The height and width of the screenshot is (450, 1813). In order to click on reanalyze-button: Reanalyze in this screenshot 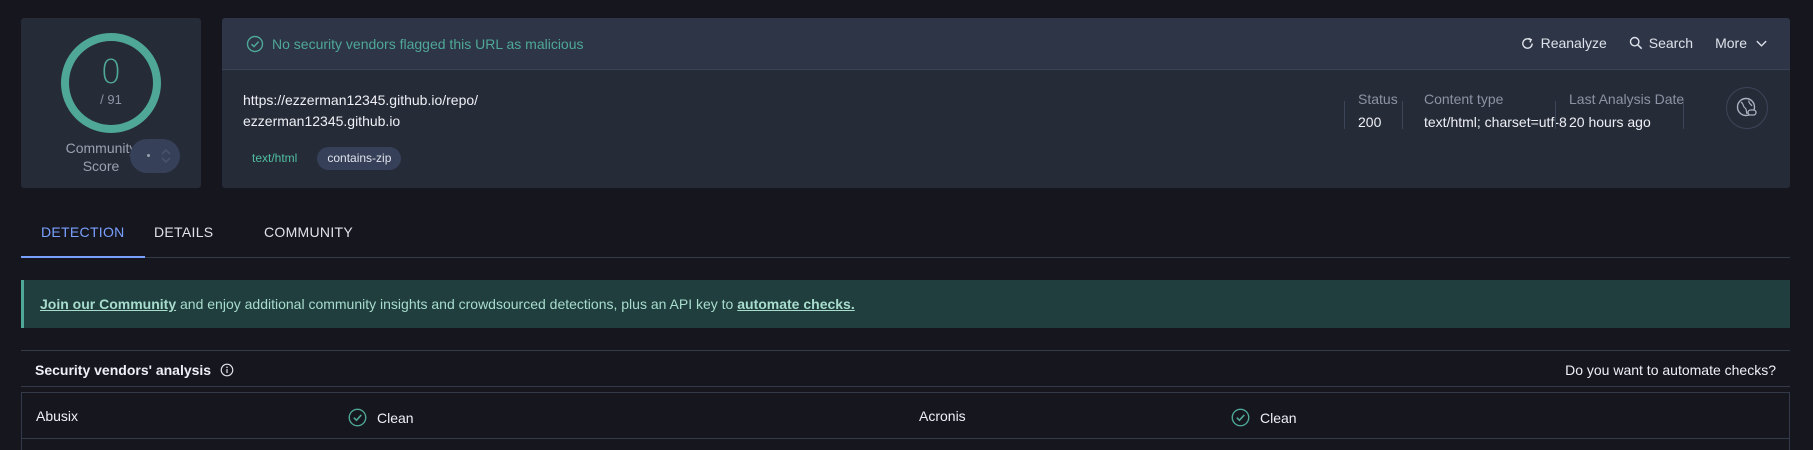, I will do `click(1563, 43)`.